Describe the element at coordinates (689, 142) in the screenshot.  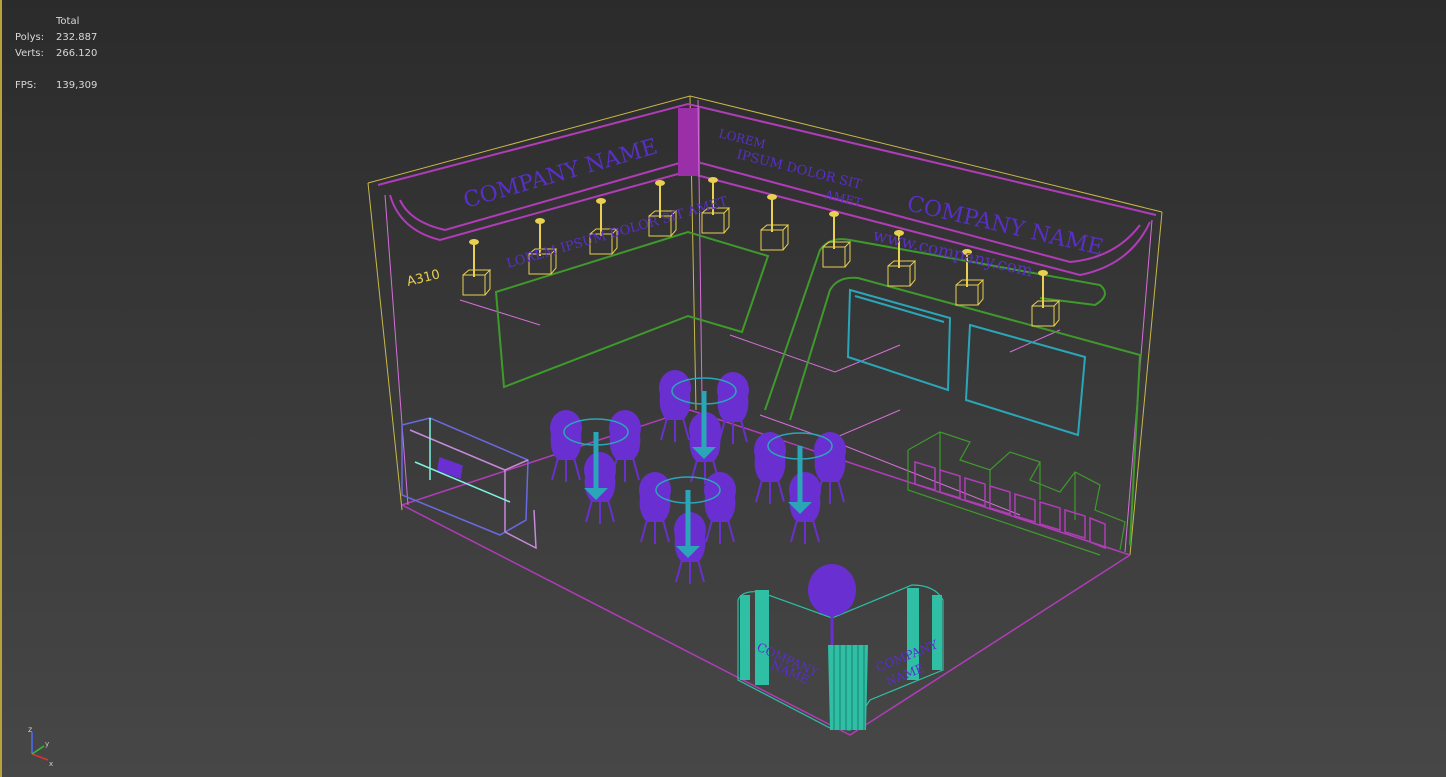
I see `corner-column` at that location.